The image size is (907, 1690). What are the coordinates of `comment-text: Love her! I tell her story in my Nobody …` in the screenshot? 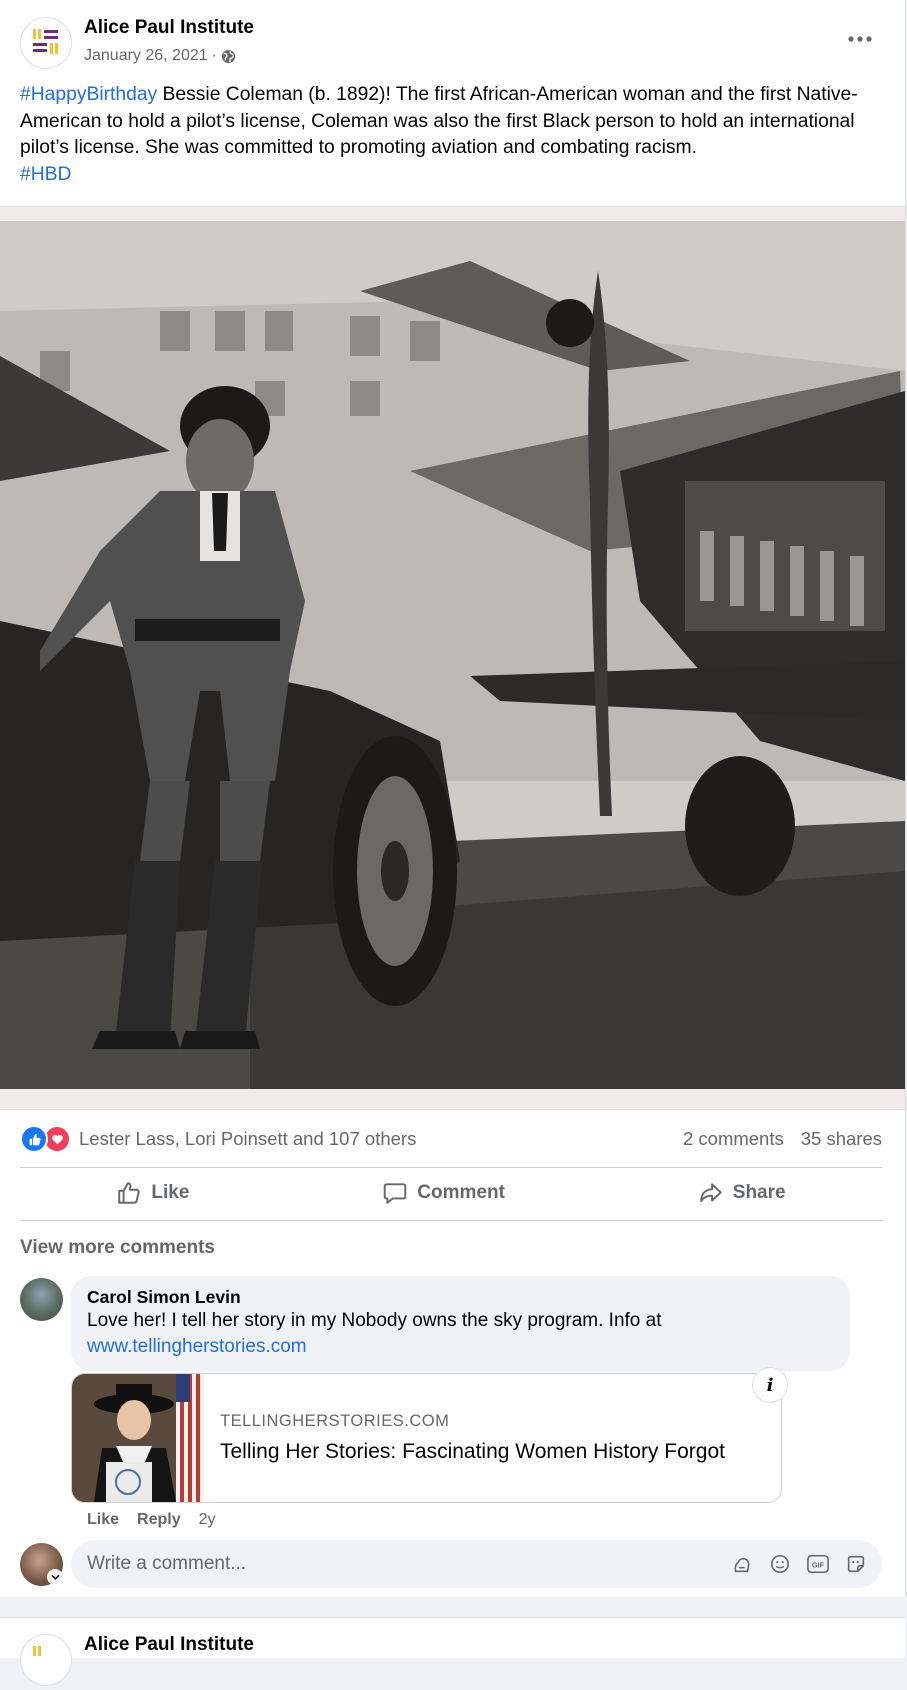 It's located at (460, 1334).